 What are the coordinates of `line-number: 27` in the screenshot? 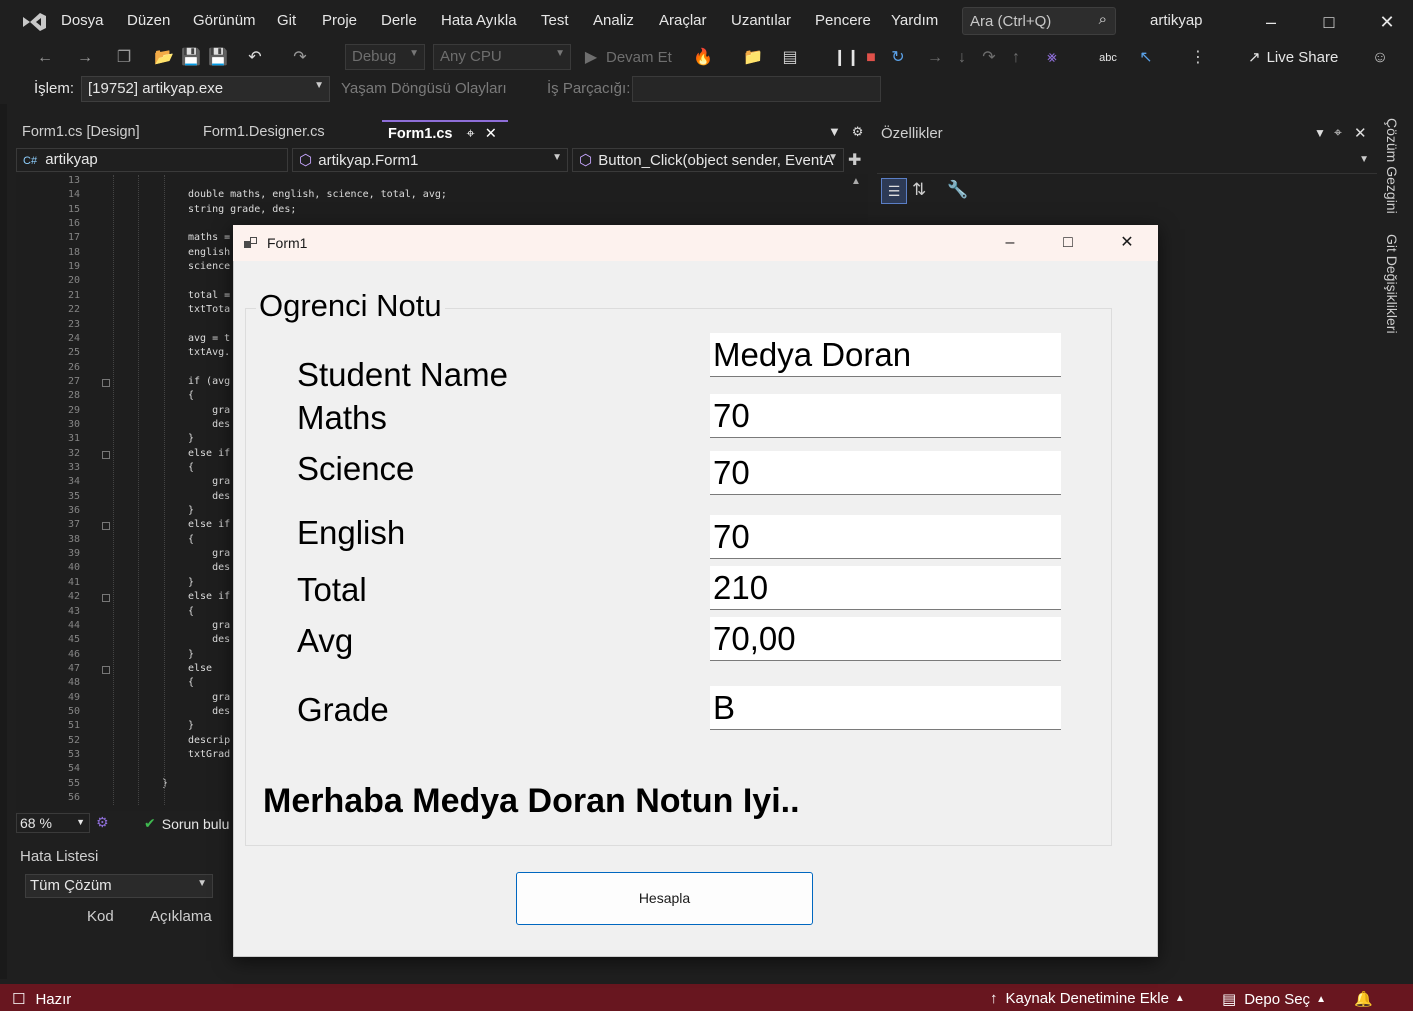 It's located at (73, 381).